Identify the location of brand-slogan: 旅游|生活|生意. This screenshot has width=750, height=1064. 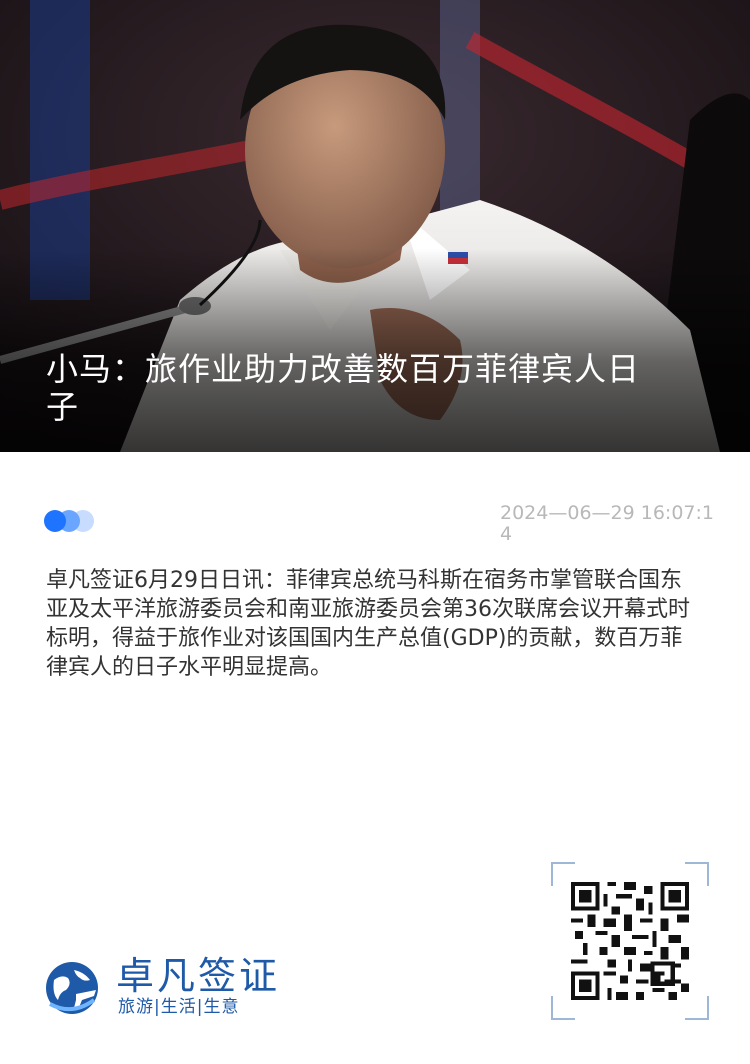
(179, 1007).